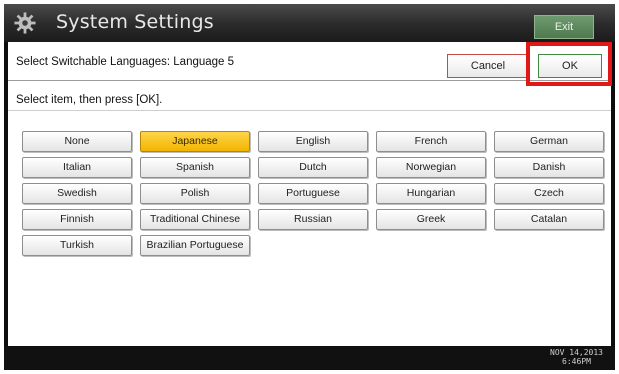 Image resolution: width=619 pixels, height=374 pixels. I want to click on language-option-polish: Polish, so click(195, 193).